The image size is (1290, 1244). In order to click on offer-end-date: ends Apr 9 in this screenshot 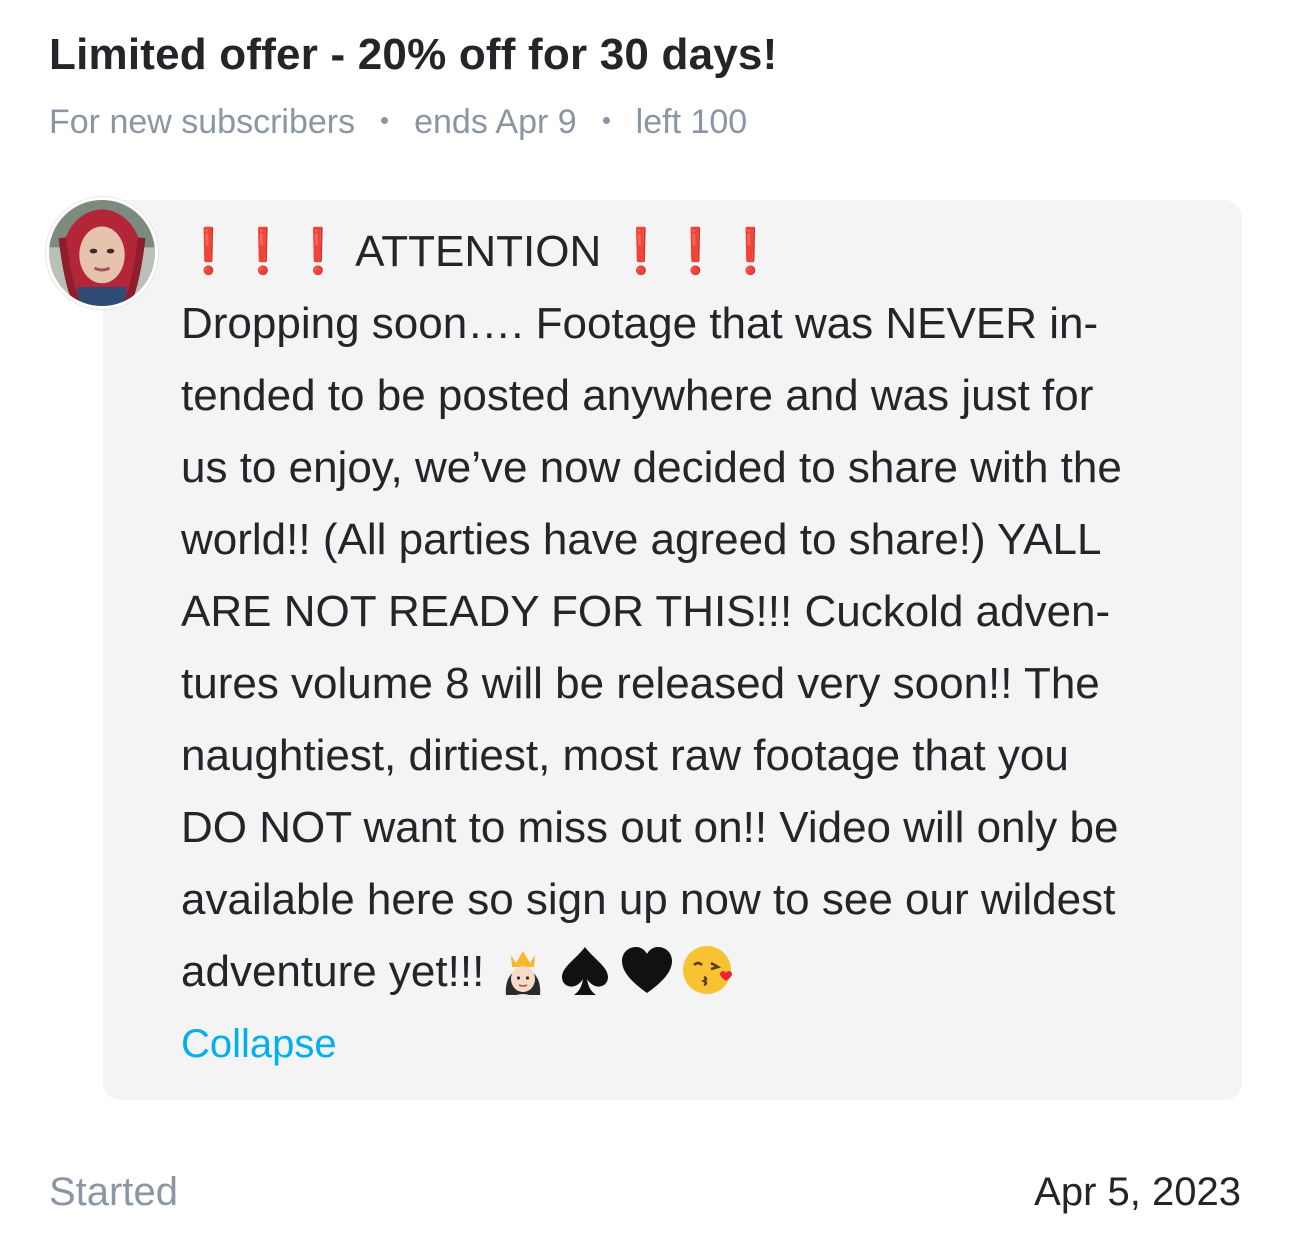, I will do `click(495, 122)`.